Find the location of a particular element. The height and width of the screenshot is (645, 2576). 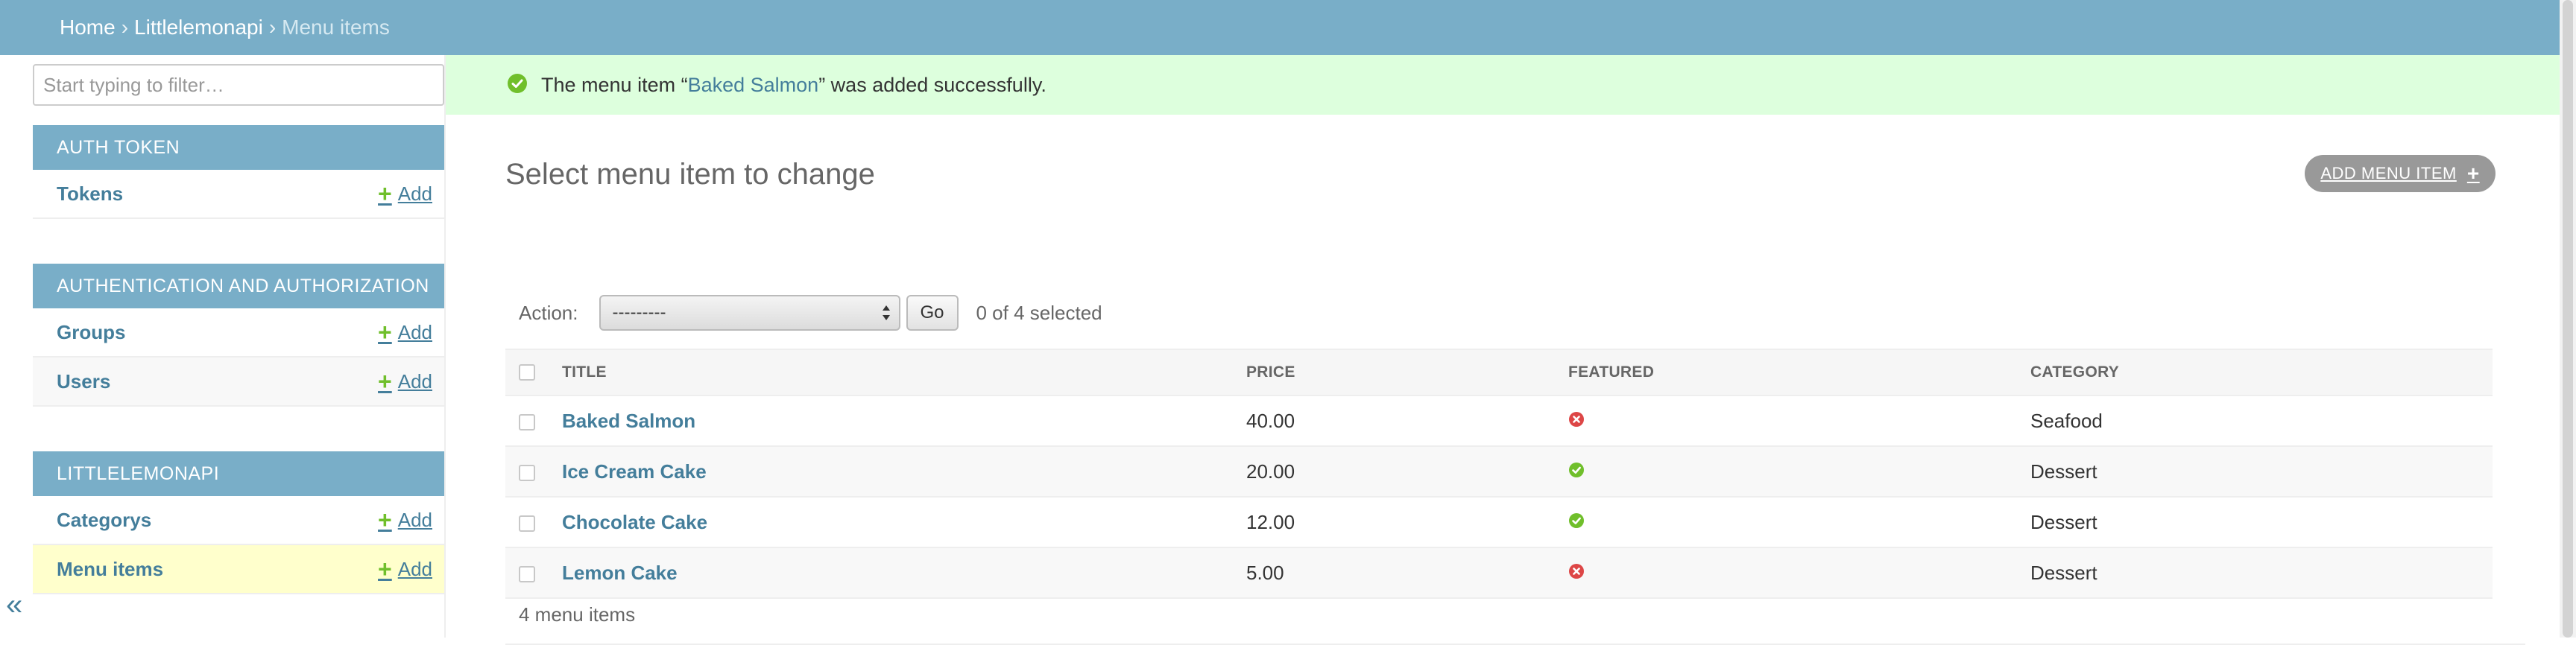

add-menu-items-link: + Add is located at coordinates (405, 569).